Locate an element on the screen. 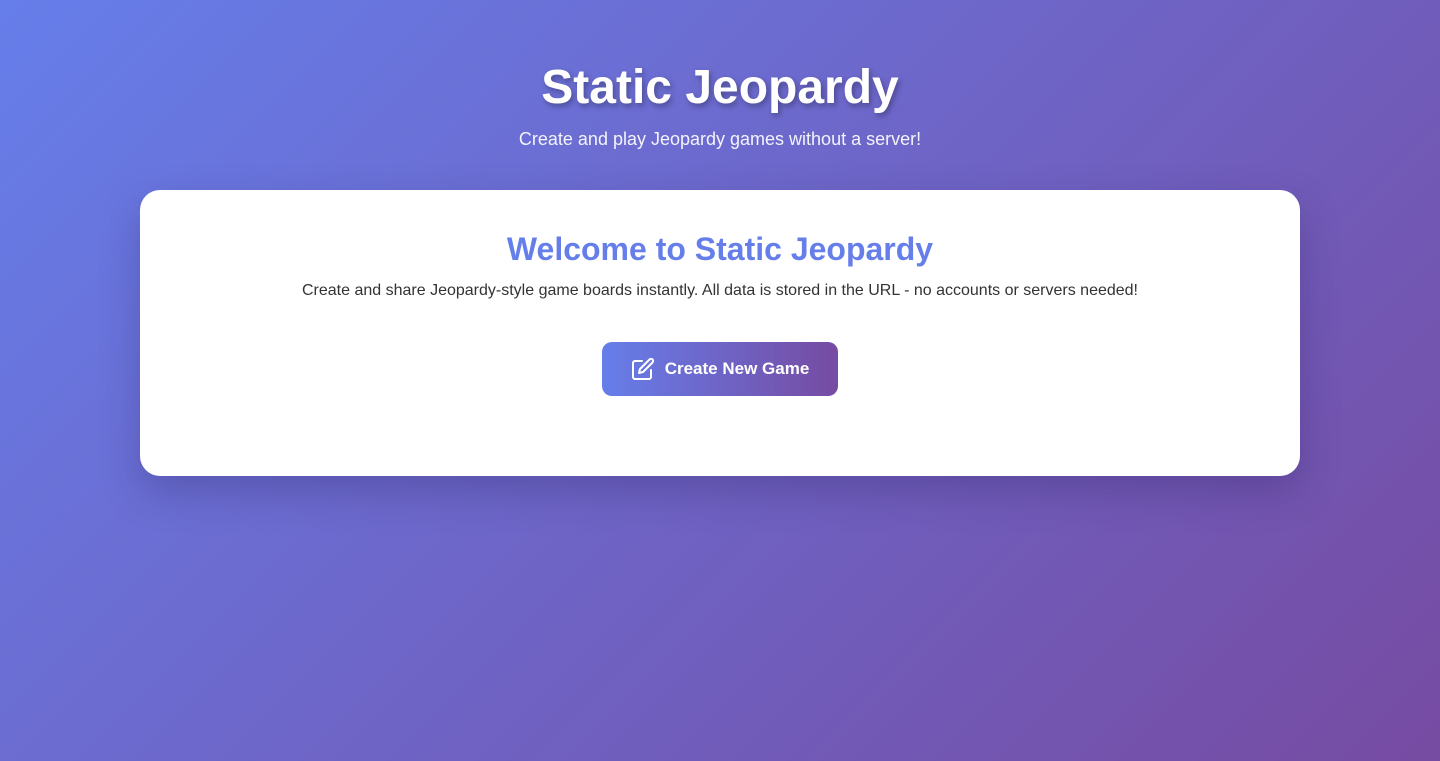 This screenshot has width=1440, height=761. app-title: Static Jeopardy is located at coordinates (720, 87).